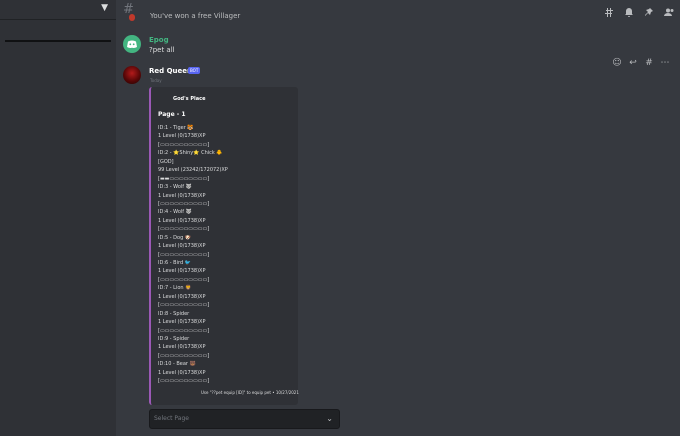  I want to click on embed-line: [GOD], so click(166, 161).